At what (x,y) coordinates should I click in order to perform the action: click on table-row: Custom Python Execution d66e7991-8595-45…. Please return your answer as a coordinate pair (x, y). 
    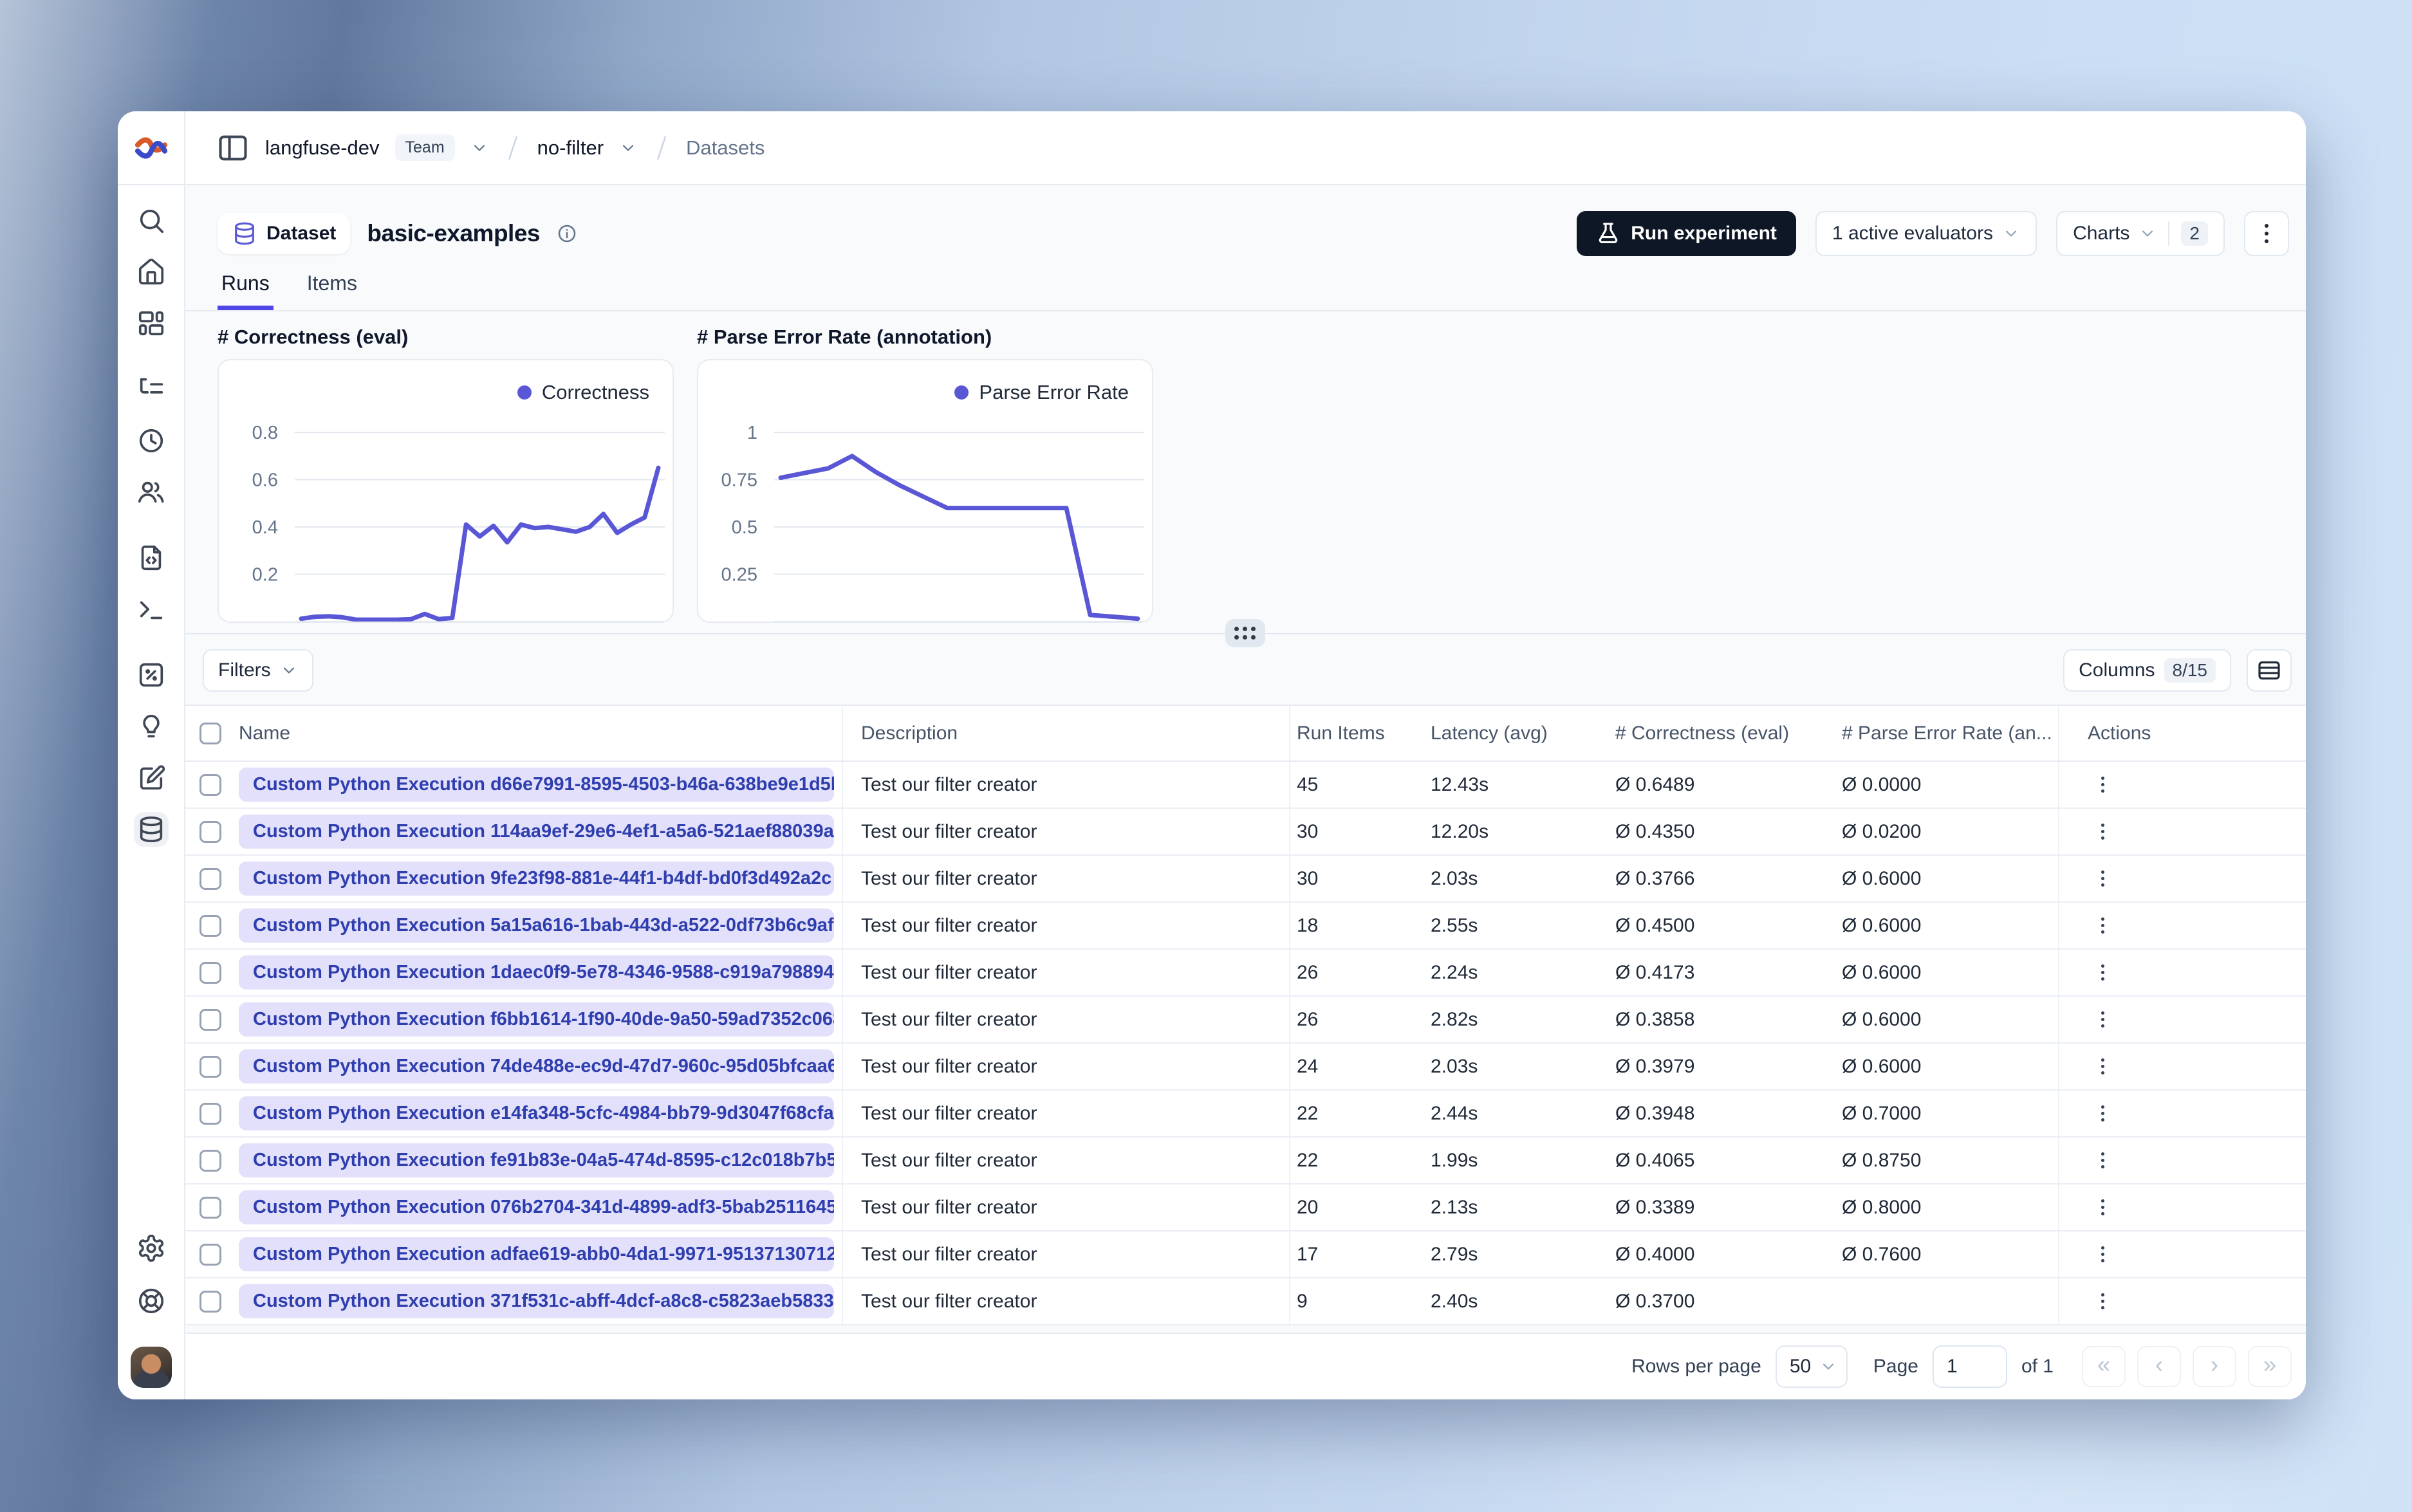
    Looking at the image, I should click on (1245, 785).